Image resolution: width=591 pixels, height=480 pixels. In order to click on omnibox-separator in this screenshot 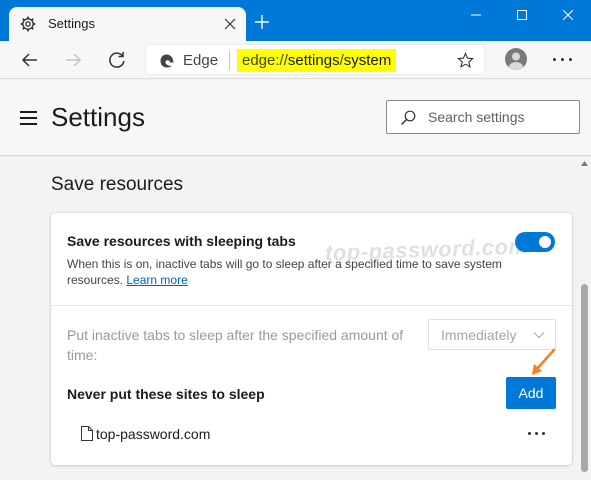, I will do `click(229, 60)`.